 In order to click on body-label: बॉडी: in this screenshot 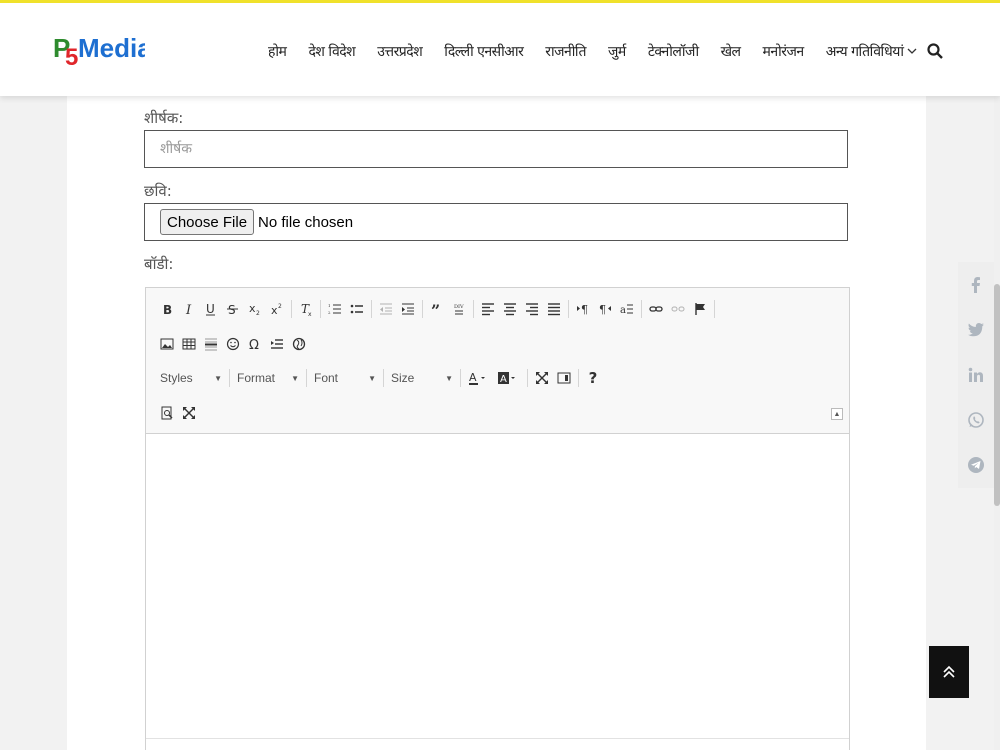, I will do `click(159, 264)`.